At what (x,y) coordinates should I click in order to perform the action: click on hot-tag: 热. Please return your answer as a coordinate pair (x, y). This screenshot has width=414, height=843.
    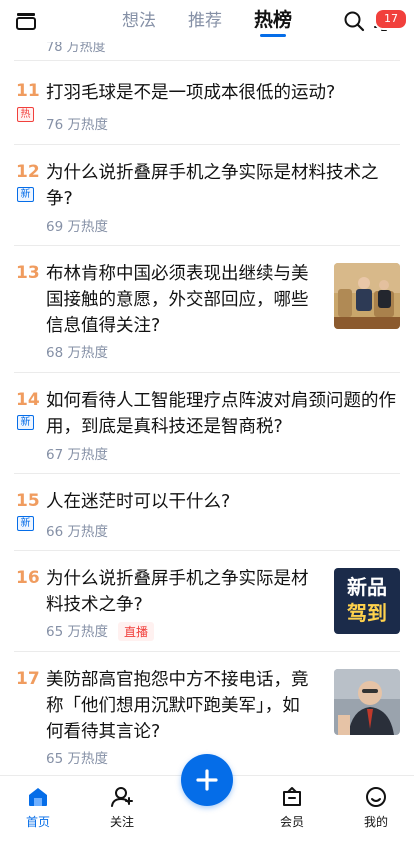
    Looking at the image, I should click on (25, 114).